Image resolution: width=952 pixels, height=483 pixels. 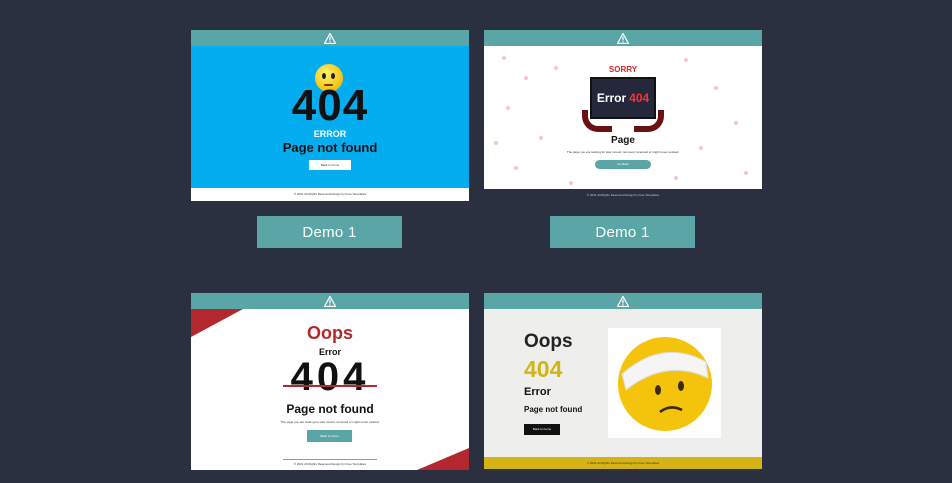 What do you see at coordinates (543, 369) in the screenshot?
I see `number-404: 404` at bounding box center [543, 369].